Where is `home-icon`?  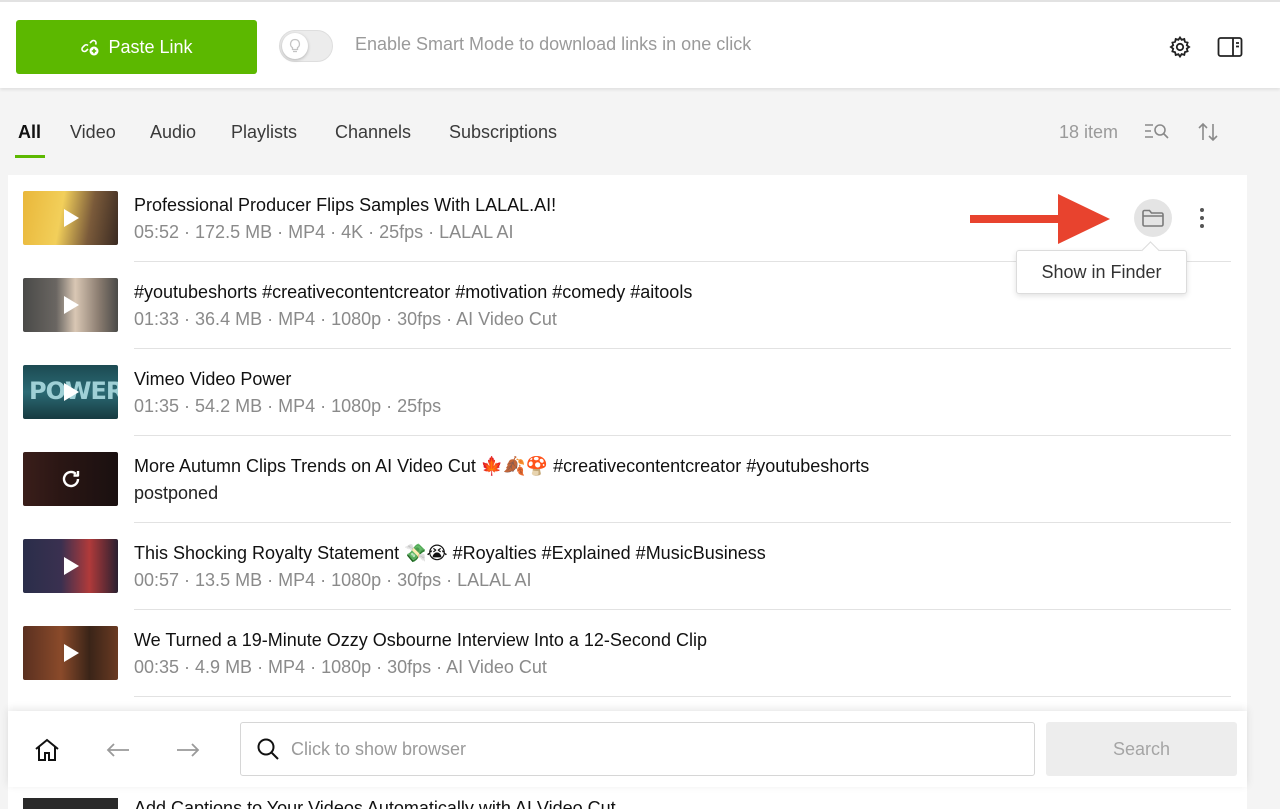
home-icon is located at coordinates (47, 750).